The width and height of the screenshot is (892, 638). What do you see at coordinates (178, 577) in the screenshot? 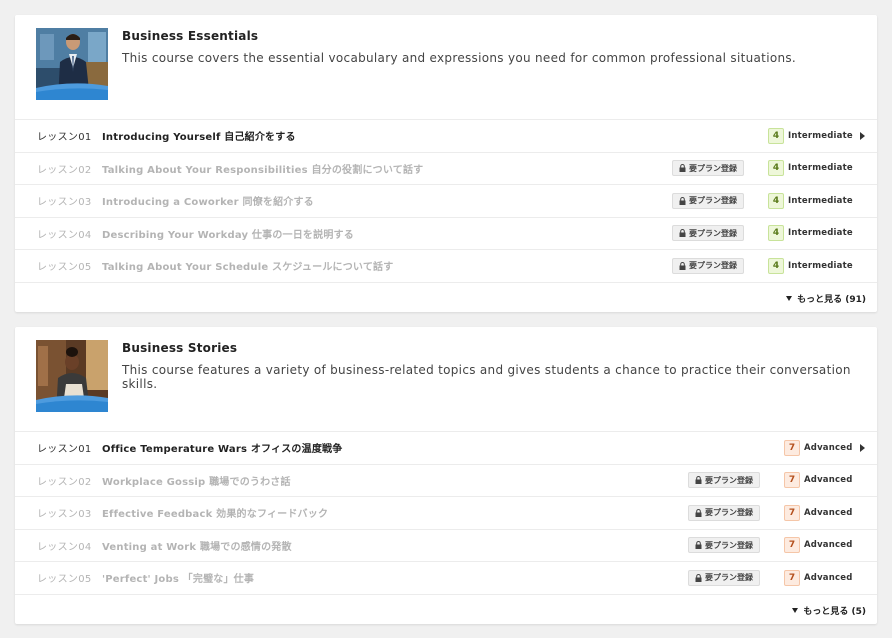
I see `lesson-title: 'Perfect' Jobs 「完璧な」仕事` at bounding box center [178, 577].